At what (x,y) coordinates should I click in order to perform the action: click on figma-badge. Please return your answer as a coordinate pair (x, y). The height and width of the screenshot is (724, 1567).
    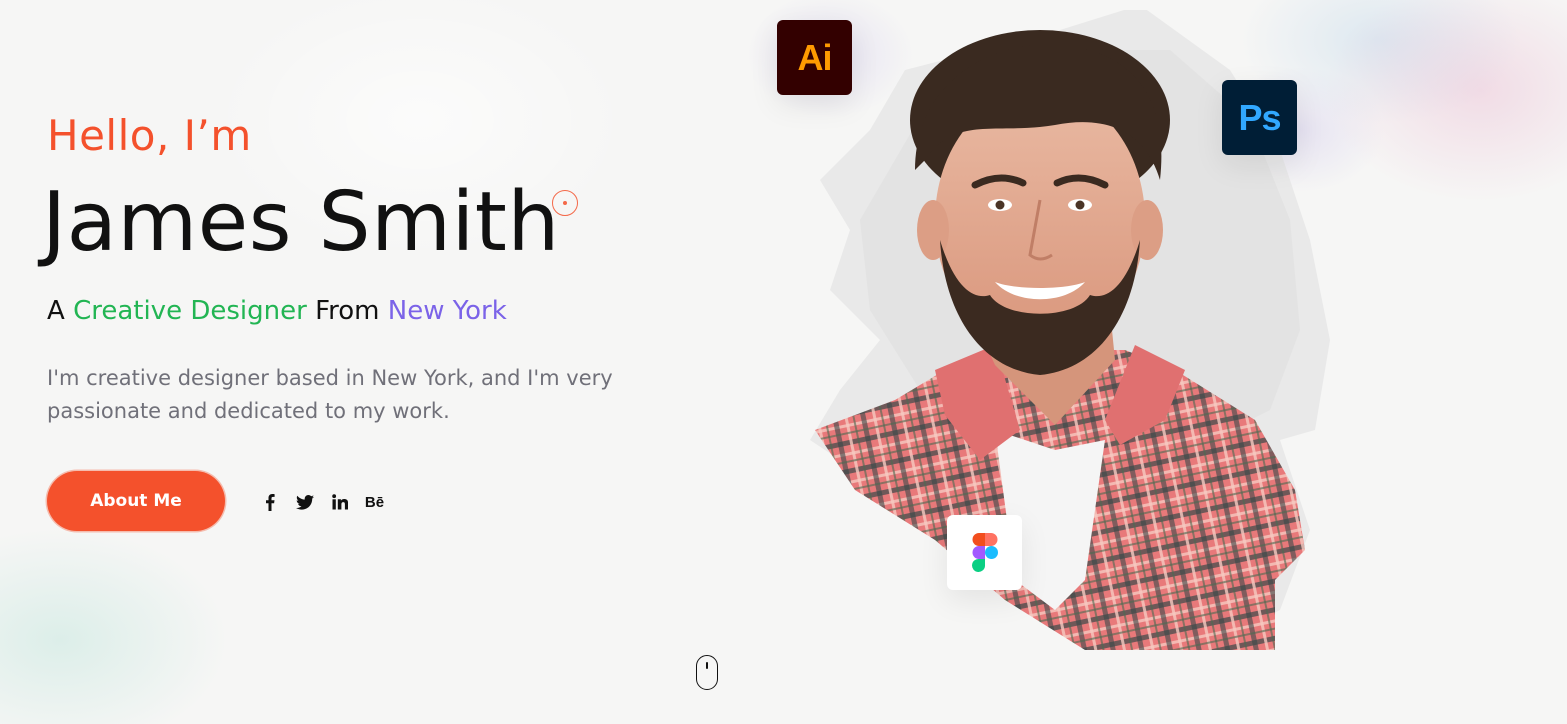
    Looking at the image, I should click on (984, 552).